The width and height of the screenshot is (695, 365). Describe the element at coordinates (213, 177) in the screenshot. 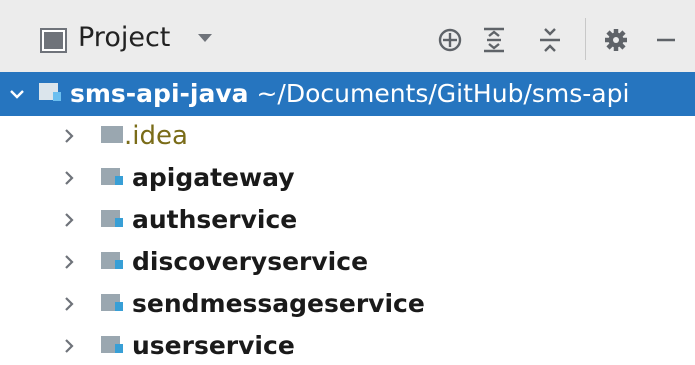

I see `tree-item-label: apigateway` at that location.